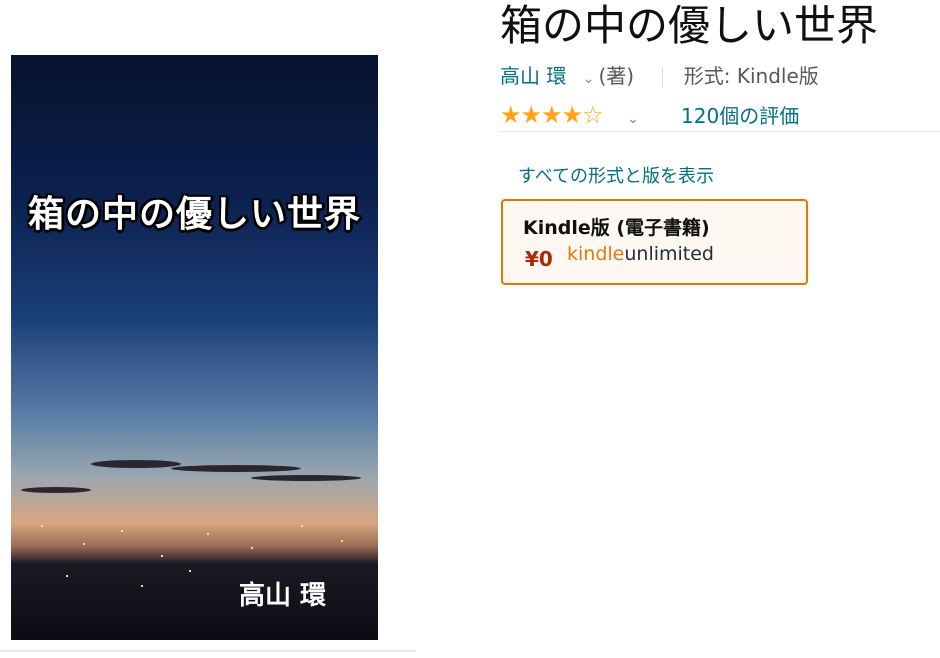 Image resolution: width=940 pixels, height=658 pixels. Describe the element at coordinates (663, 77) in the screenshot. I see `byline-divider` at that location.